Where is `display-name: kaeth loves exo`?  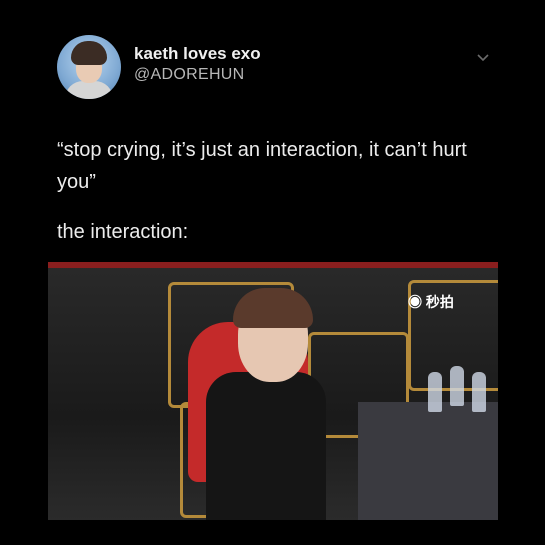
display-name: kaeth loves exo is located at coordinates (197, 54).